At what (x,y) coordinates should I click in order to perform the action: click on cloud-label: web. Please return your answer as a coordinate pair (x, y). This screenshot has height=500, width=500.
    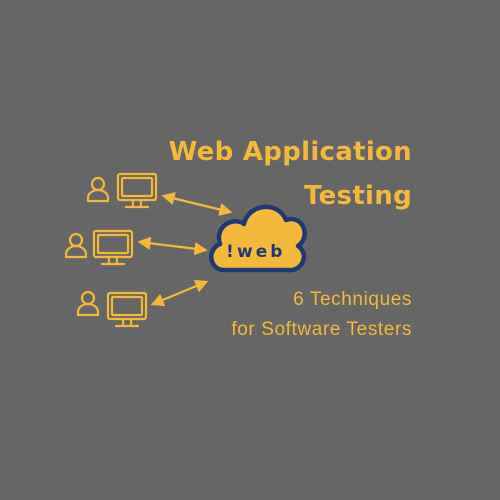
    Looking at the image, I should click on (261, 252).